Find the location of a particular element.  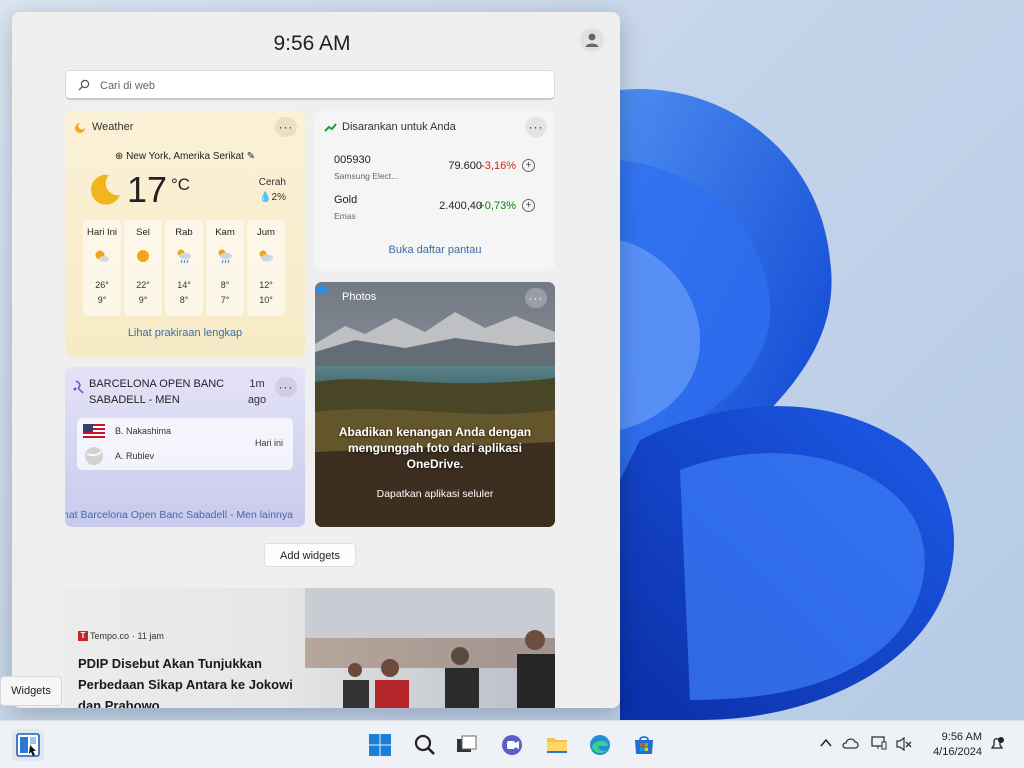

photos-more-button: ··· is located at coordinates (536, 298).